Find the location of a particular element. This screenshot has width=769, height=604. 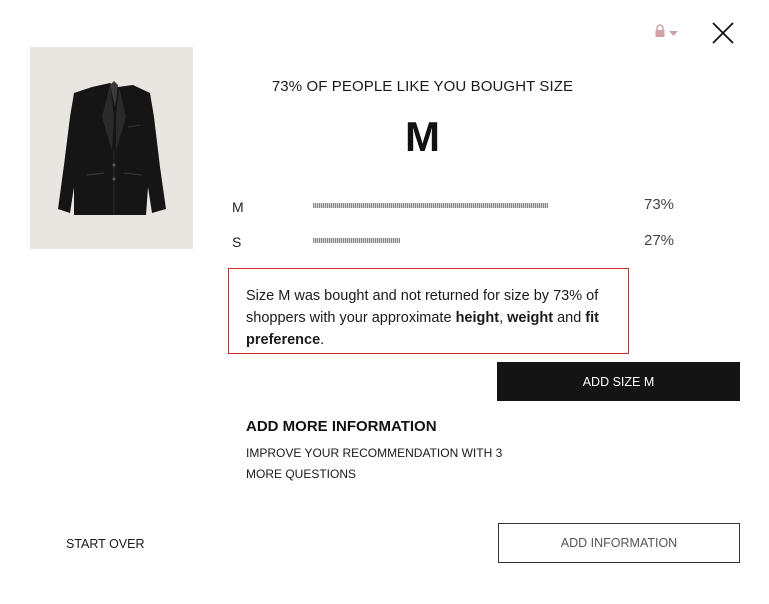

size-bar-m is located at coordinates (474, 205).